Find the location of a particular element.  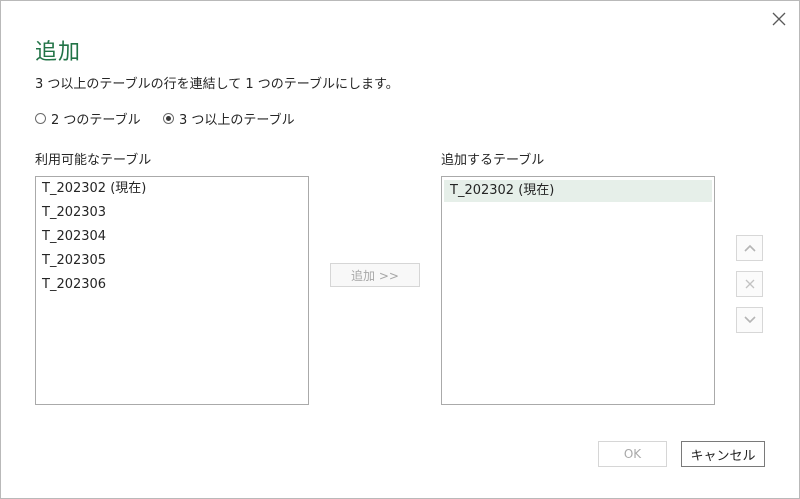

close-icon is located at coordinates (779, 19).